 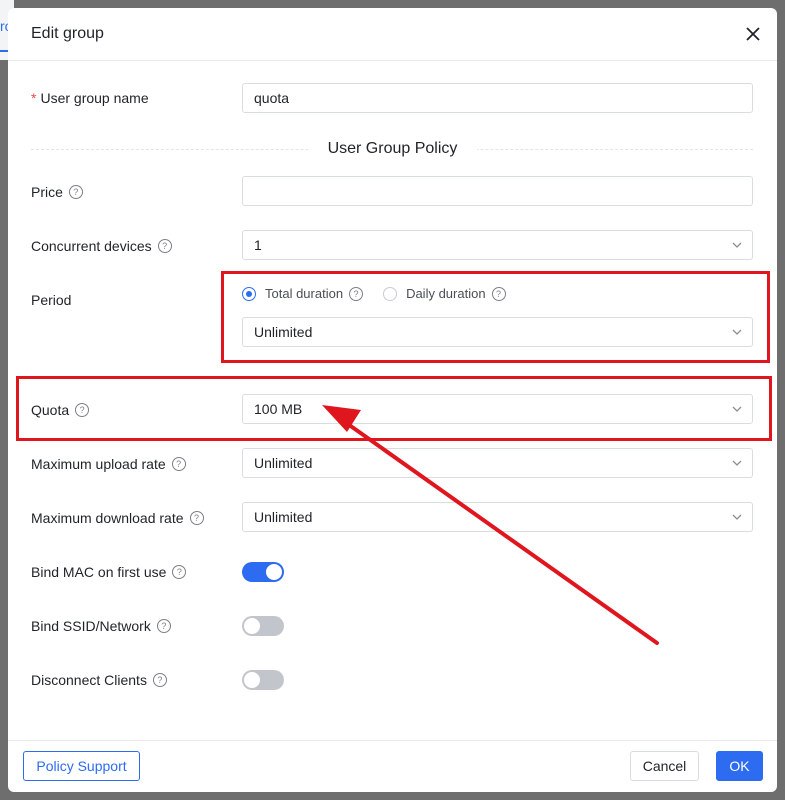 I want to click on policy-support-button: Policy Support, so click(x=81, y=766).